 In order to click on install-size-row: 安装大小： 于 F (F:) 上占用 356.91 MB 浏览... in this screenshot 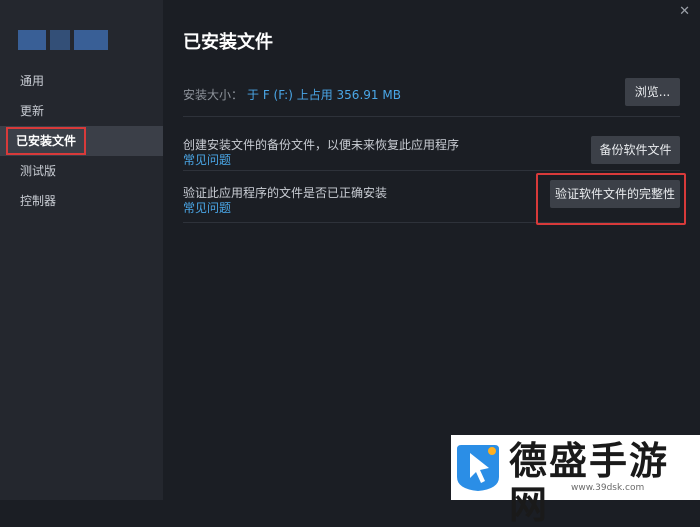, I will do `click(431, 96)`.